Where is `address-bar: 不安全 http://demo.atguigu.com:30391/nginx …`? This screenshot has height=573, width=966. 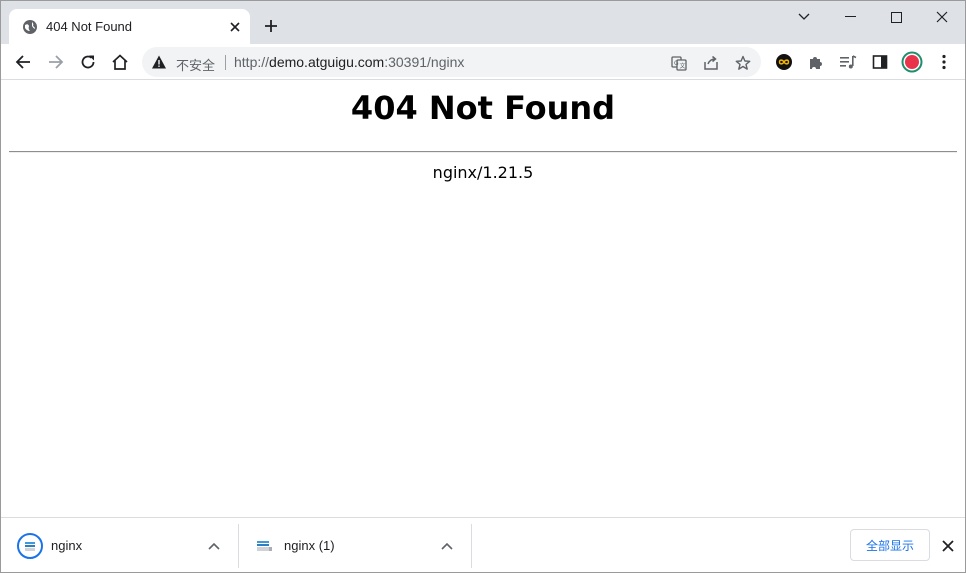
address-bar: 不安全 http://demo.atguigu.com:30391/nginx … is located at coordinates (451, 62).